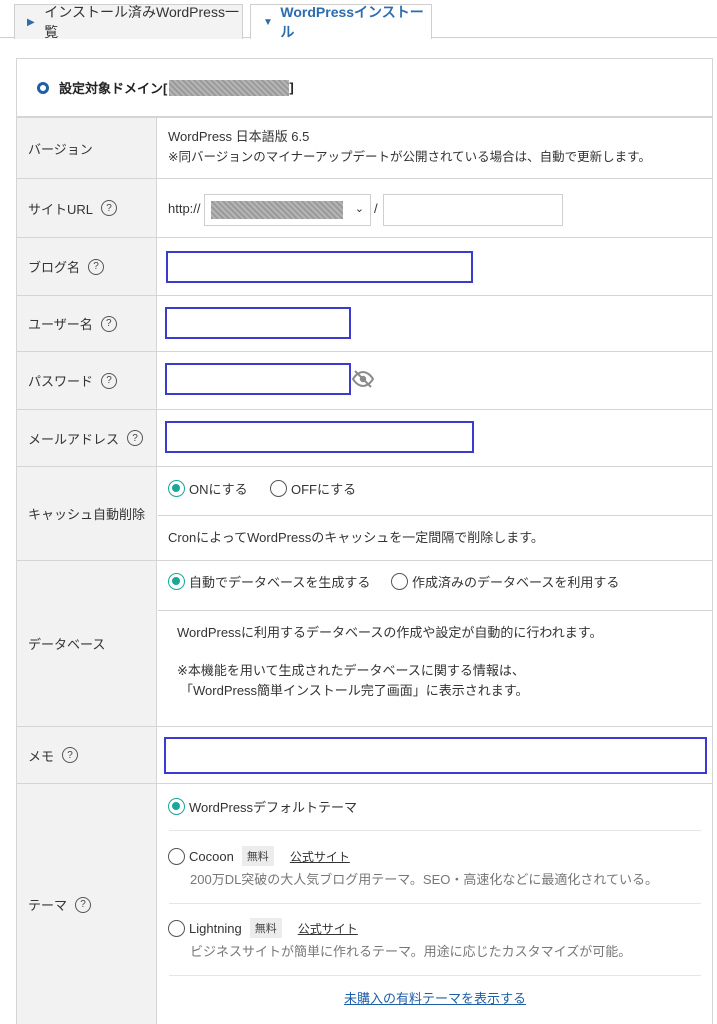 The width and height of the screenshot is (717, 1024). What do you see at coordinates (352, 22) in the screenshot?
I see `tab-wordpress-install-label: WordPressインストール` at bounding box center [352, 22].